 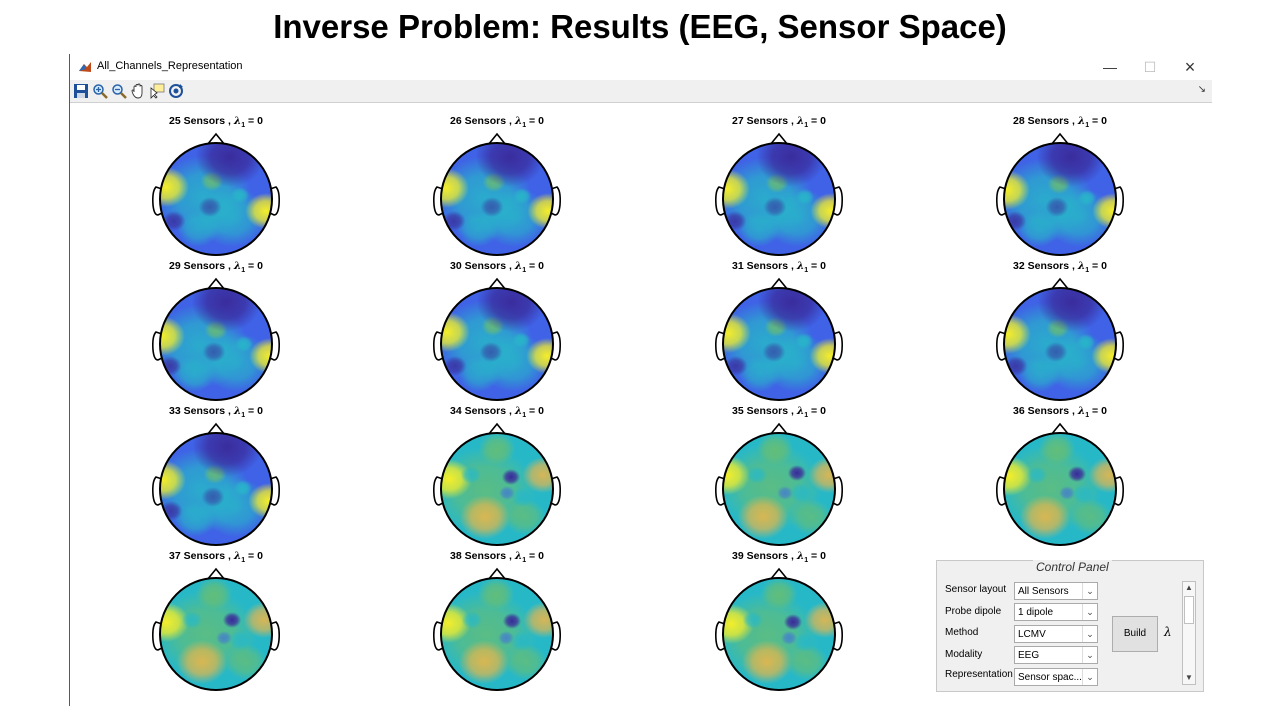 What do you see at coordinates (1135, 634) in the screenshot?
I see `build-button: Build` at bounding box center [1135, 634].